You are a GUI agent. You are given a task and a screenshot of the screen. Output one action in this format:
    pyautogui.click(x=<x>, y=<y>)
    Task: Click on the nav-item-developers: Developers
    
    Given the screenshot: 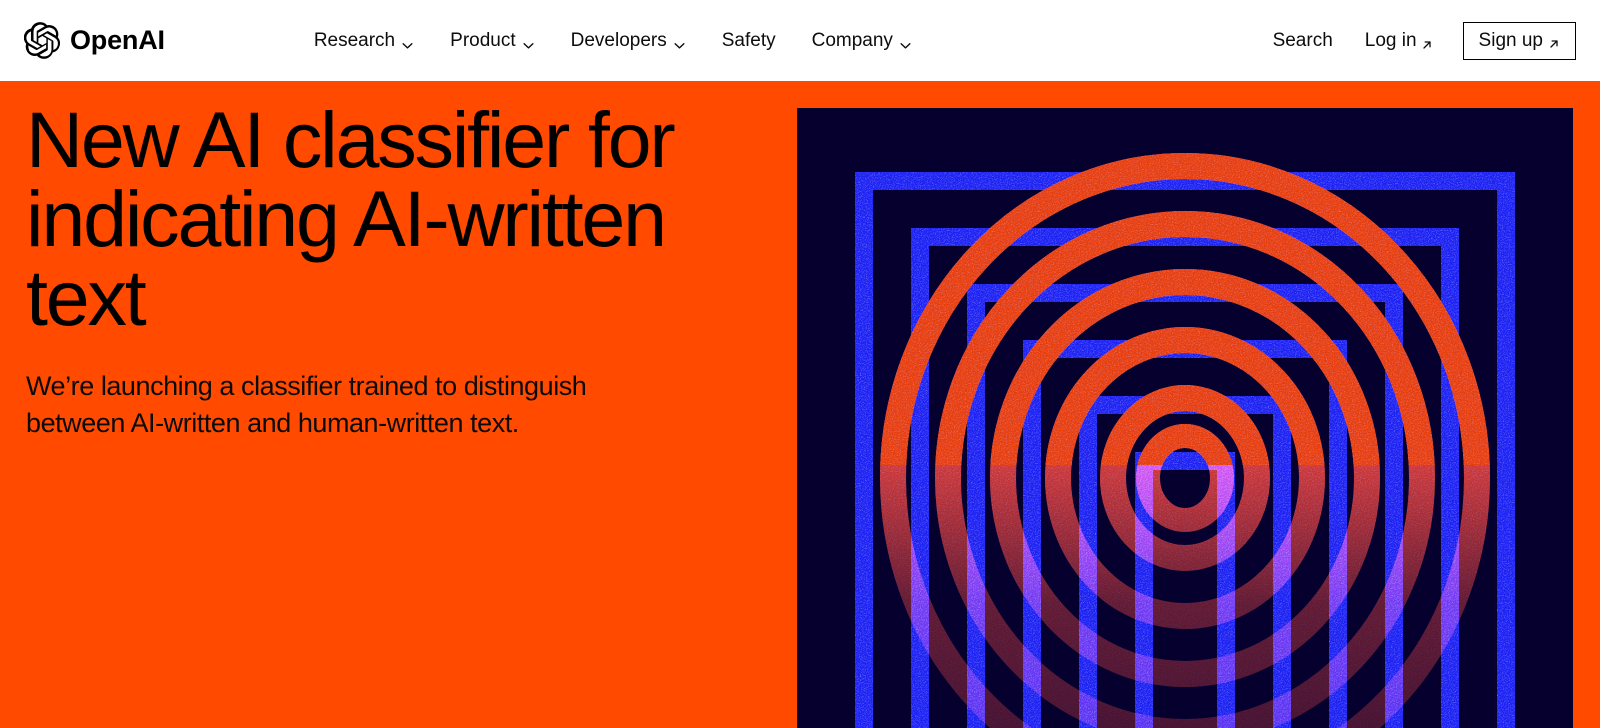 What is the action you would take?
    pyautogui.click(x=628, y=41)
    